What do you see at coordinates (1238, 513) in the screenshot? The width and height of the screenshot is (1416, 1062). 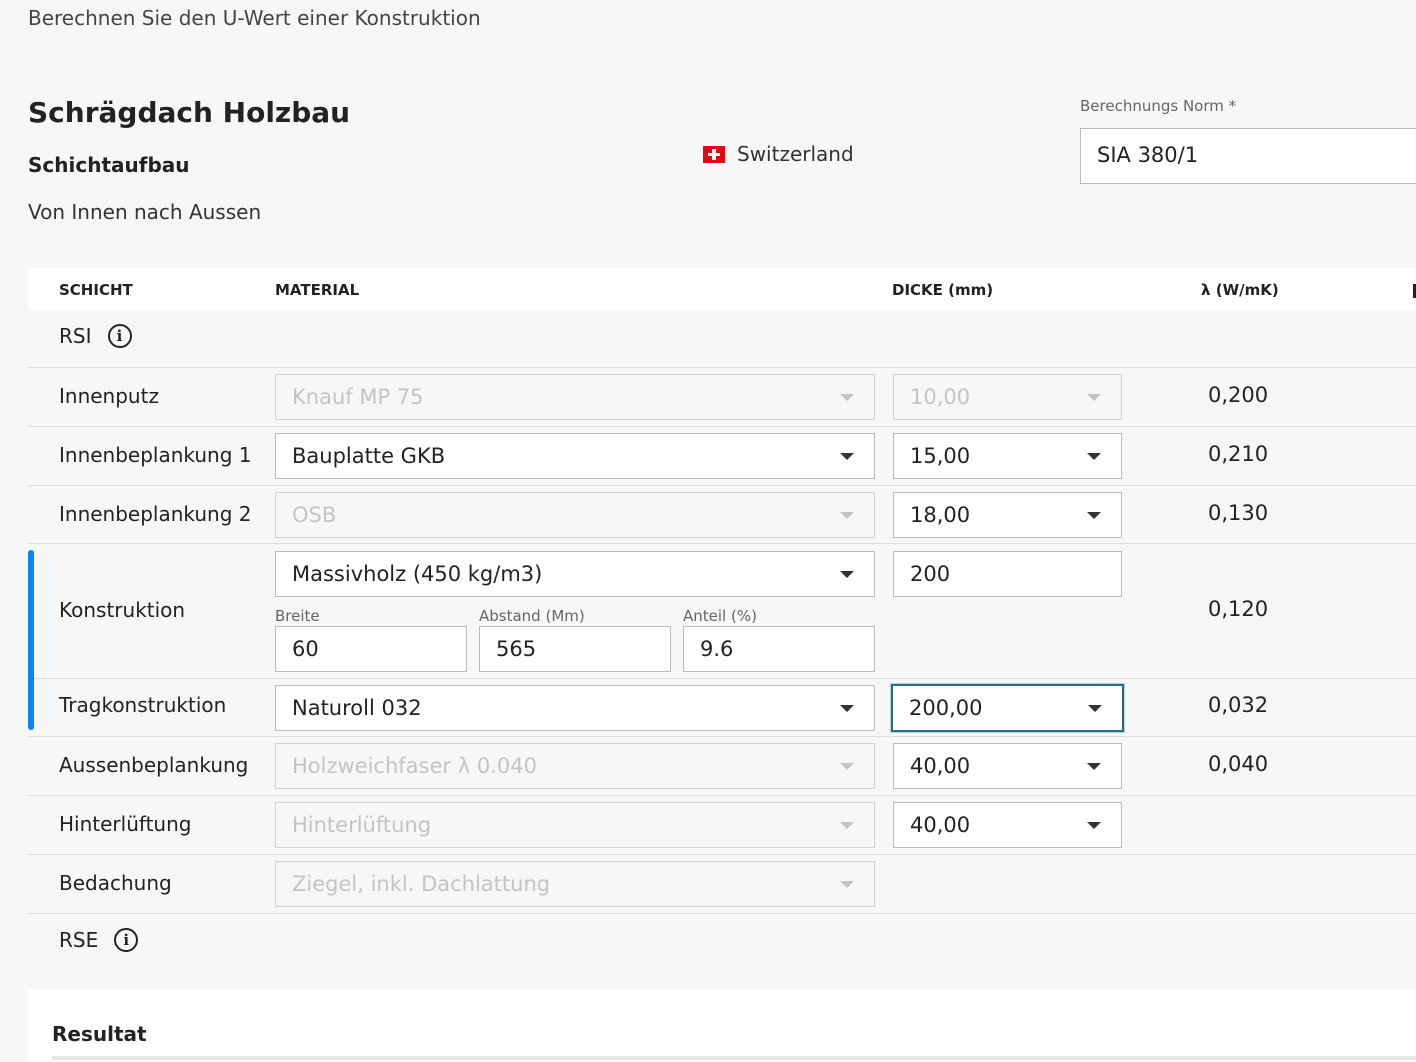 I see `lambda-value: 0,130` at bounding box center [1238, 513].